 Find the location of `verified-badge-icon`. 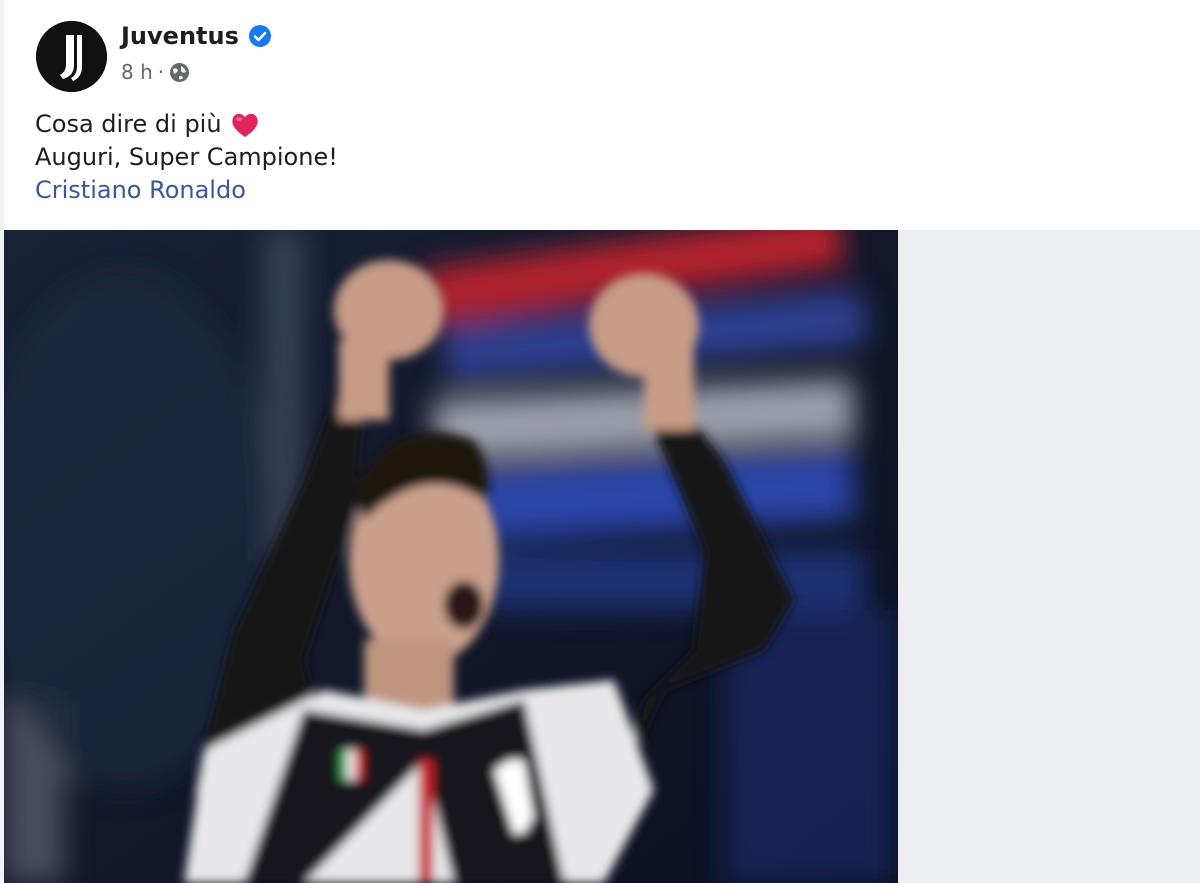

verified-badge-icon is located at coordinates (259, 36).